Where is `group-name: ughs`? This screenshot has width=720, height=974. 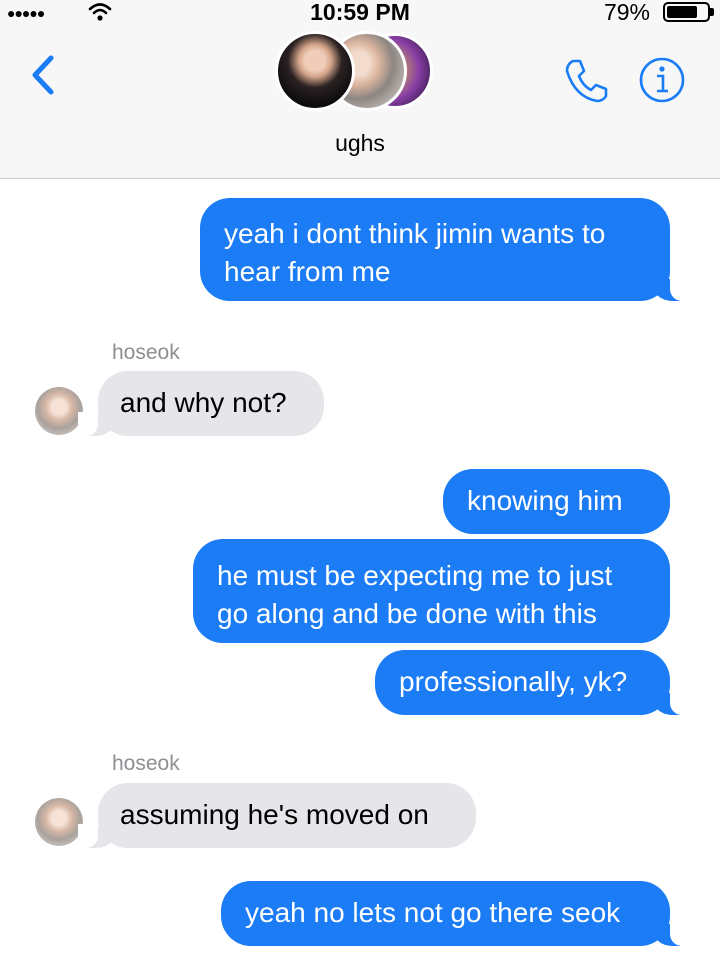 group-name: ughs is located at coordinates (360, 143).